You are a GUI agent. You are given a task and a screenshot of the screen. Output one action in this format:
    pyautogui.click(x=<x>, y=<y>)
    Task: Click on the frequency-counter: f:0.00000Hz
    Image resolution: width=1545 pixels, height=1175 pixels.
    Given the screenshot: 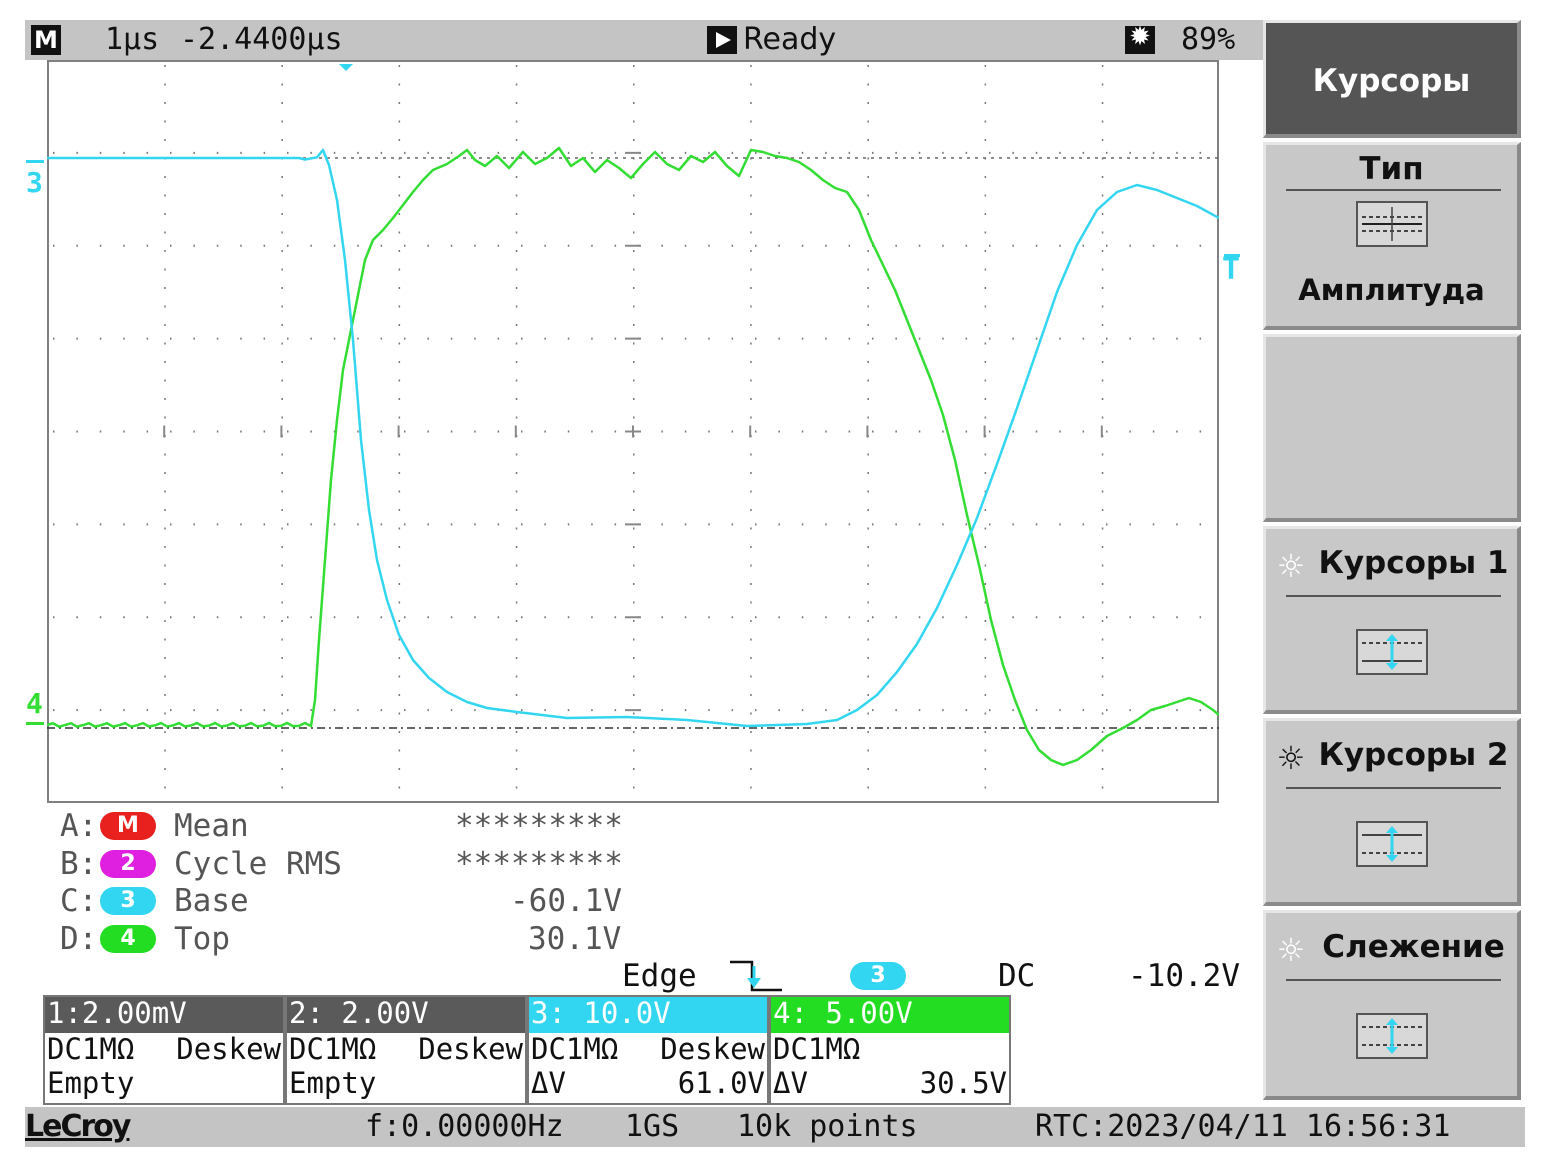 What is the action you would take?
    pyautogui.click(x=464, y=1126)
    